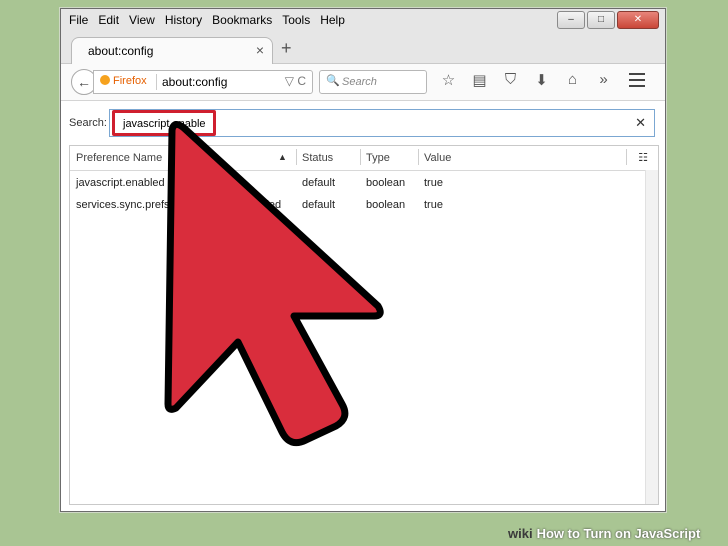 Image resolution: width=728 pixels, height=546 pixels. Describe the element at coordinates (296, 20) in the screenshot. I see `menu-tools: Tools` at that location.